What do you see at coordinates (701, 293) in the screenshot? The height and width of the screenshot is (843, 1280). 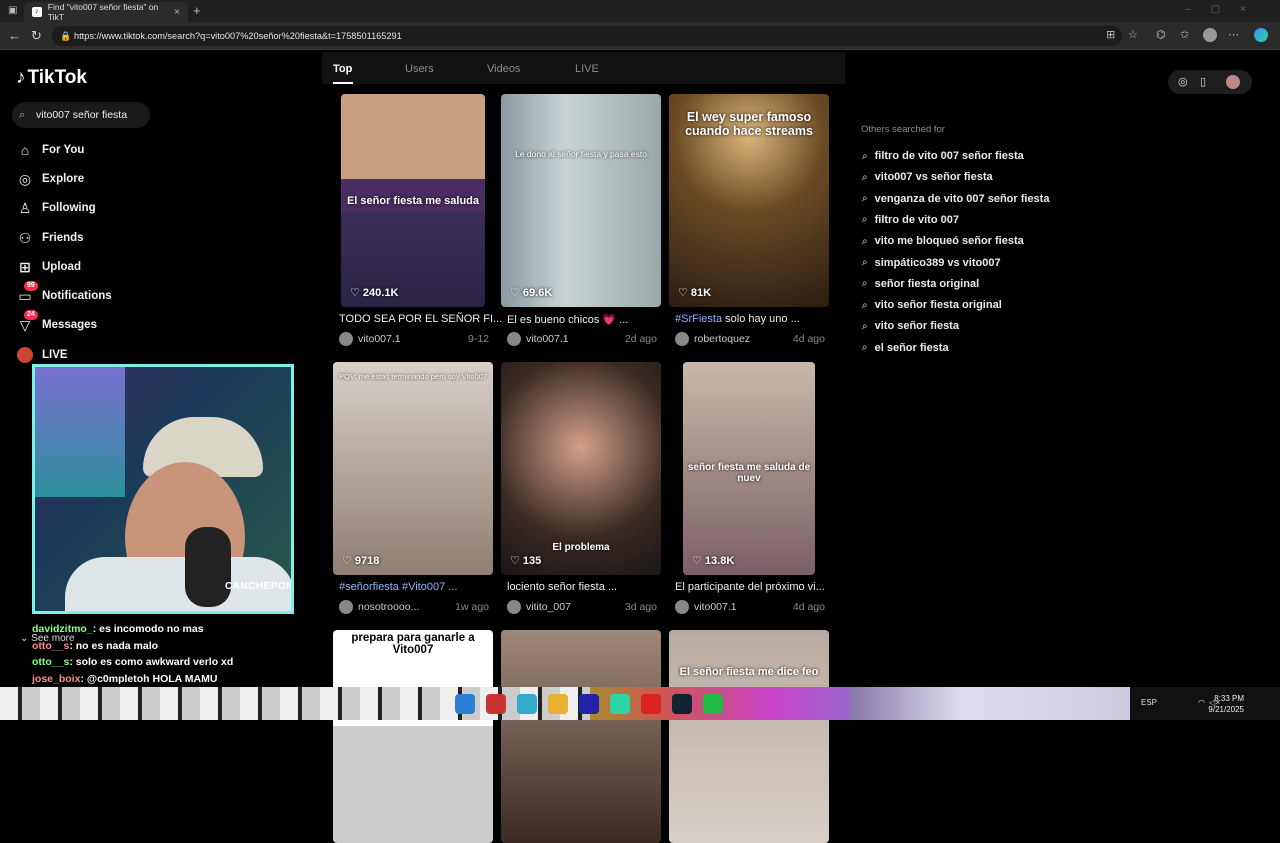 I see `like-count-value: 81K` at bounding box center [701, 293].